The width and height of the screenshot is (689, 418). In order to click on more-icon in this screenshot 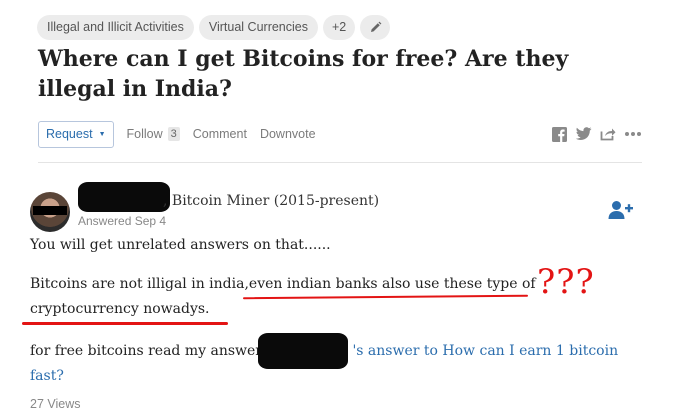, I will do `click(633, 134)`.